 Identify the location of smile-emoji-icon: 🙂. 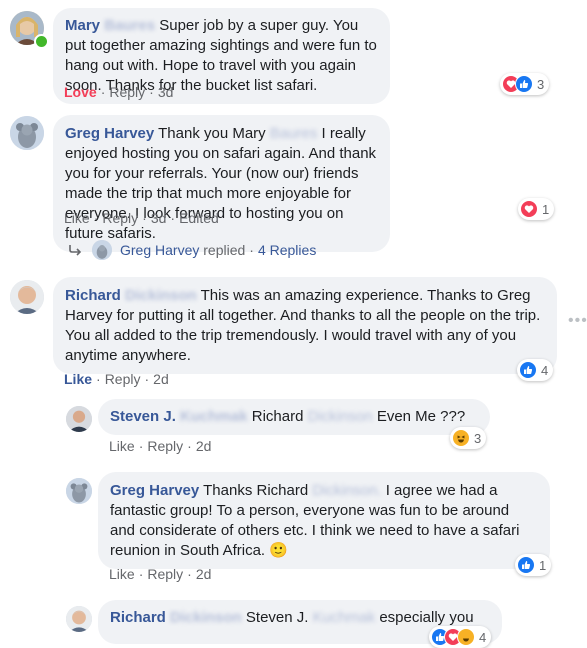
(278, 550).